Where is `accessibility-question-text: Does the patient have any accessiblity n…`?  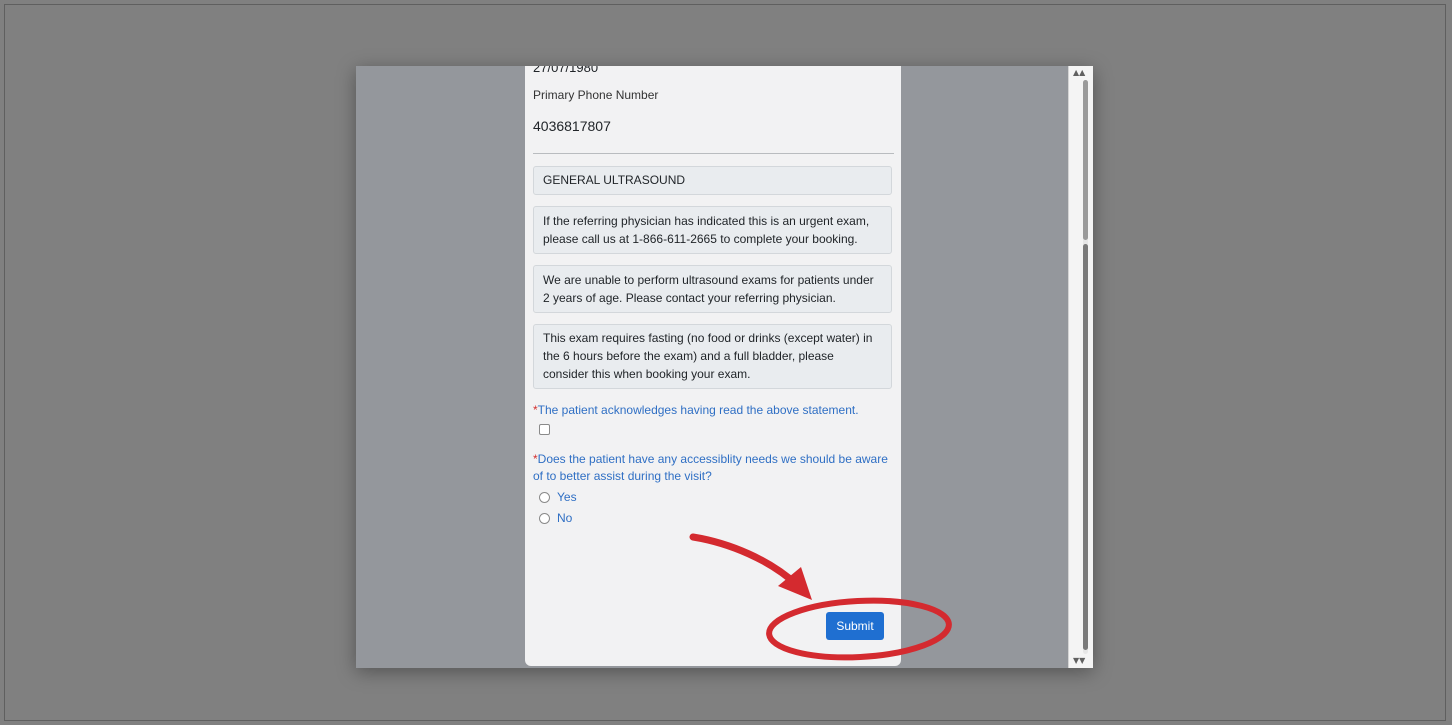 accessibility-question-text: Does the patient have any accessiblity n… is located at coordinates (710, 467).